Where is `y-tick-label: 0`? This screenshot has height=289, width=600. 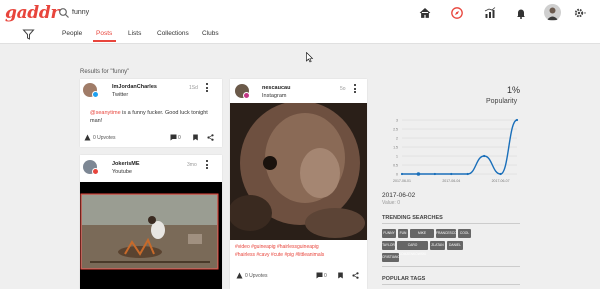 y-tick-label: 0 is located at coordinates (397, 175).